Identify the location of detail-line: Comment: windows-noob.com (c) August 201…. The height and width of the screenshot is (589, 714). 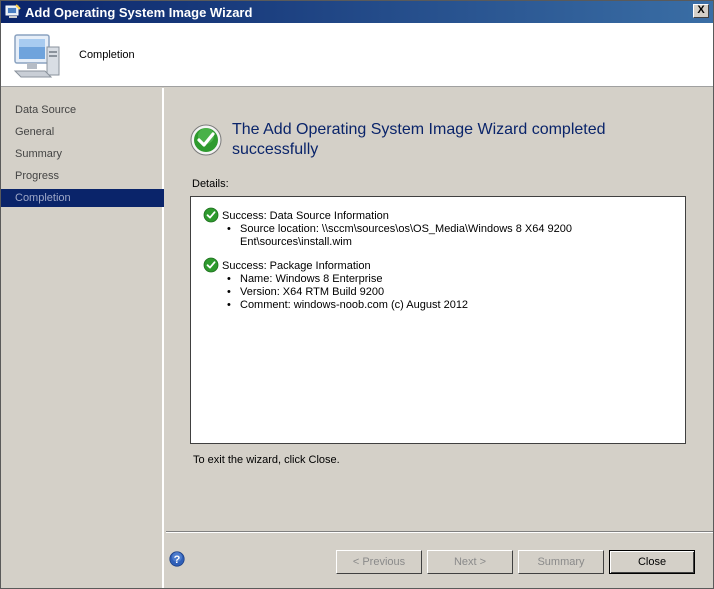
(450, 305).